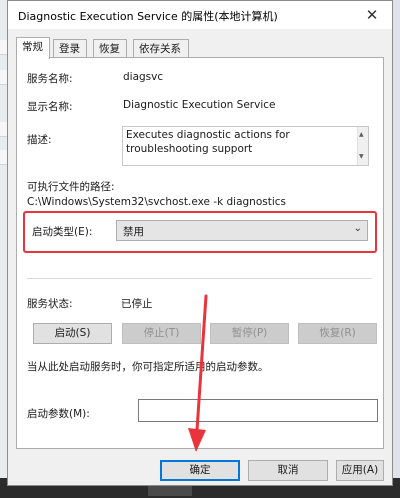  What do you see at coordinates (242, 230) in the screenshot?
I see `startup-type-select: 禁用 ⌄` at bounding box center [242, 230].